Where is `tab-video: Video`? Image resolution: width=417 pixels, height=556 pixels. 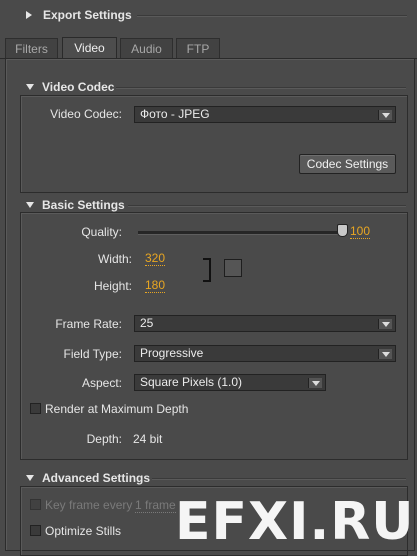 tab-video: Video is located at coordinates (89, 48).